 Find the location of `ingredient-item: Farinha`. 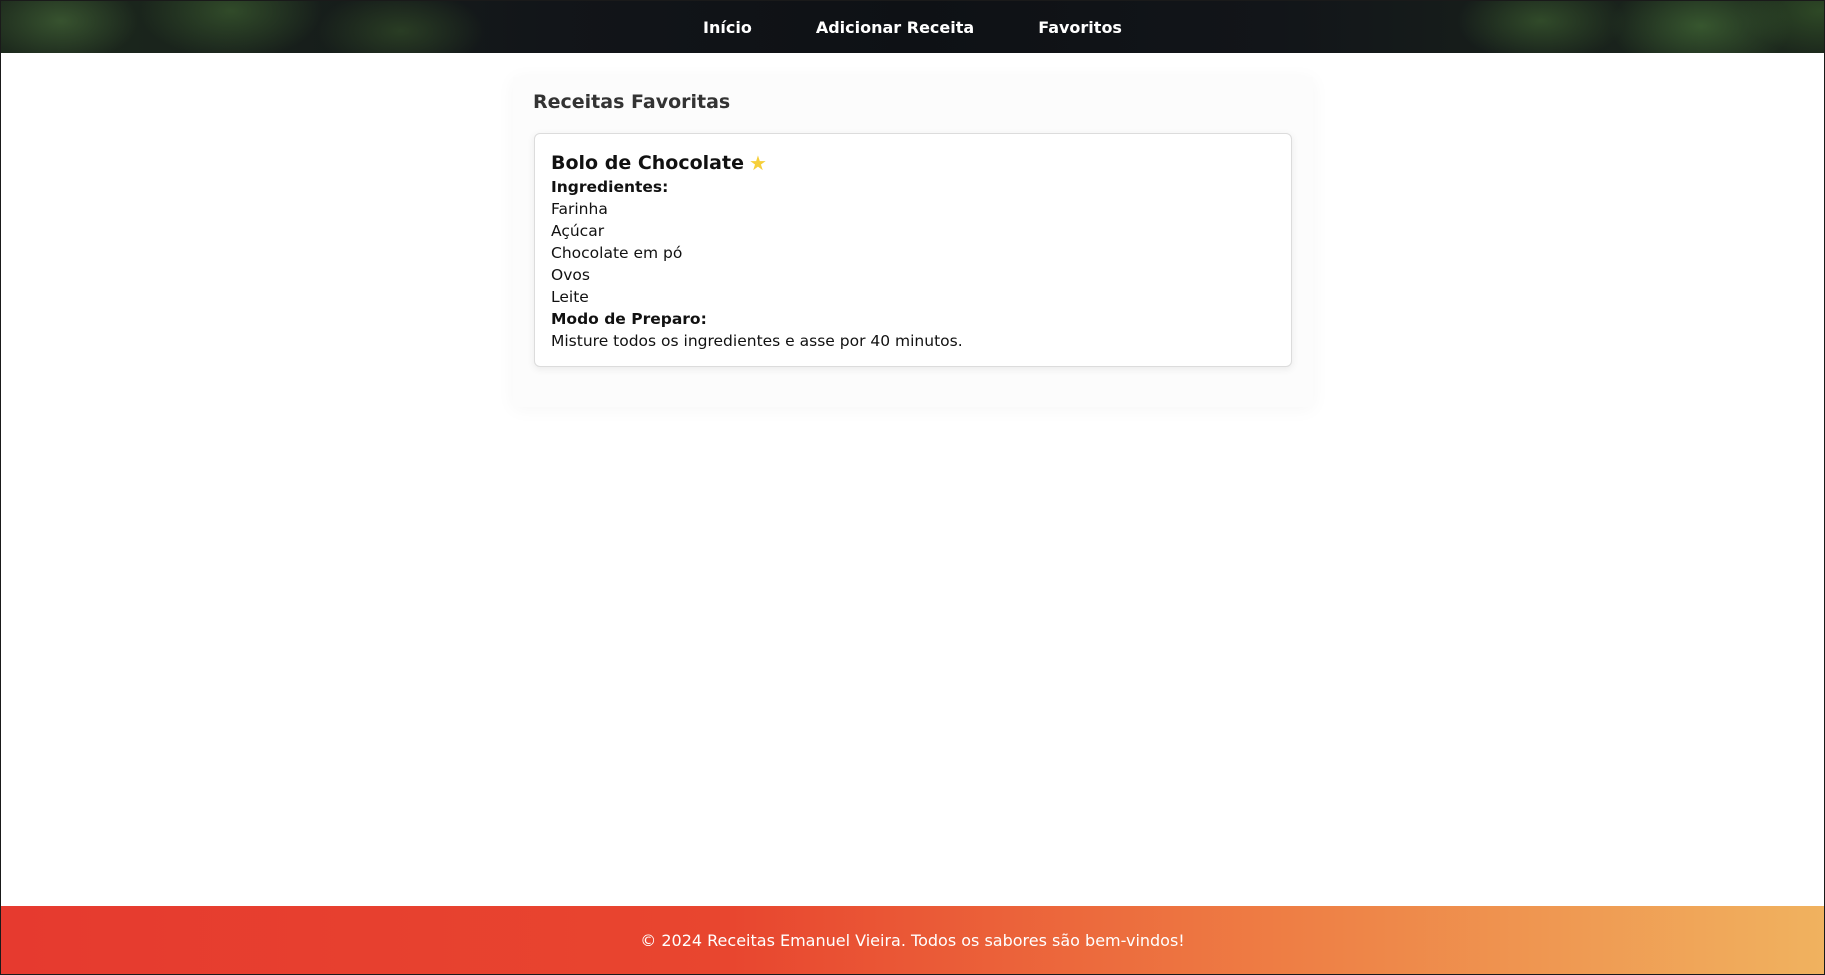

ingredient-item: Farinha is located at coordinates (579, 209).